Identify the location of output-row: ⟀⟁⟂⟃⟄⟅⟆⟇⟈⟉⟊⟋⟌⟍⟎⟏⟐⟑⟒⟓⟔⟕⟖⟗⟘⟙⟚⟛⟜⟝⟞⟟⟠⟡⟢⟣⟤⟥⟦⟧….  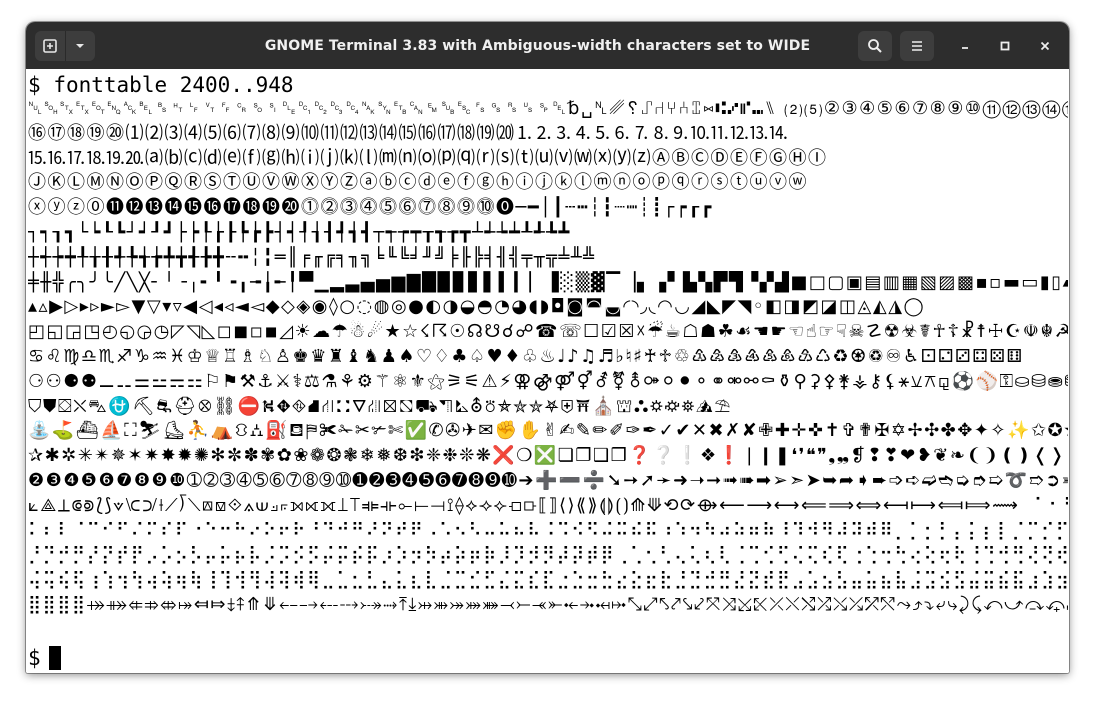
(548, 505).